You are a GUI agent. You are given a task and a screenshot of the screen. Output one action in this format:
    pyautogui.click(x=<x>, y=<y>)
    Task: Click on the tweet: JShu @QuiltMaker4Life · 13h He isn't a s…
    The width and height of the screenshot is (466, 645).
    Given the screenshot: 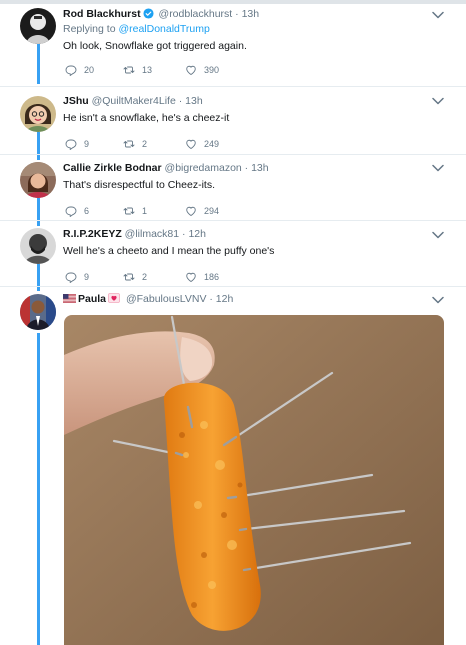 What is the action you would take?
    pyautogui.click(x=233, y=123)
    